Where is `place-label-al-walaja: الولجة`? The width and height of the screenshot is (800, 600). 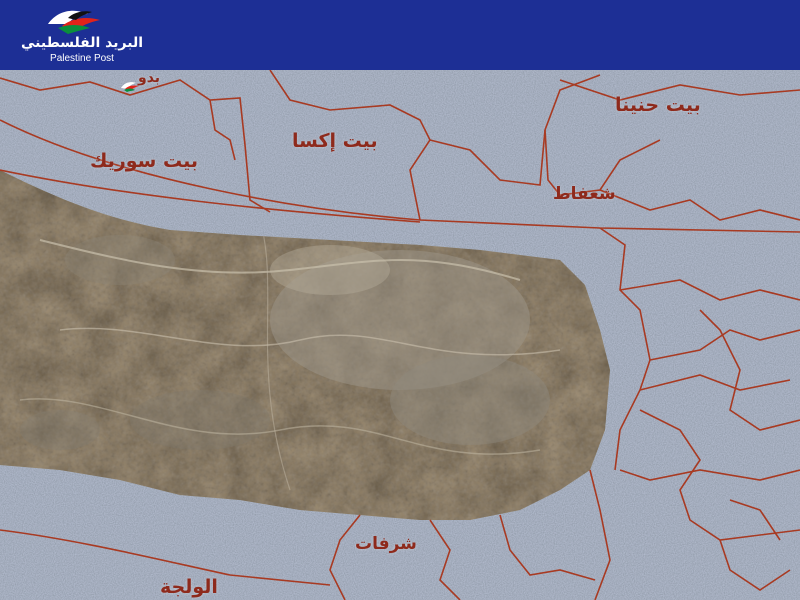
place-label-al-walaja: الولجة is located at coordinates (189, 587).